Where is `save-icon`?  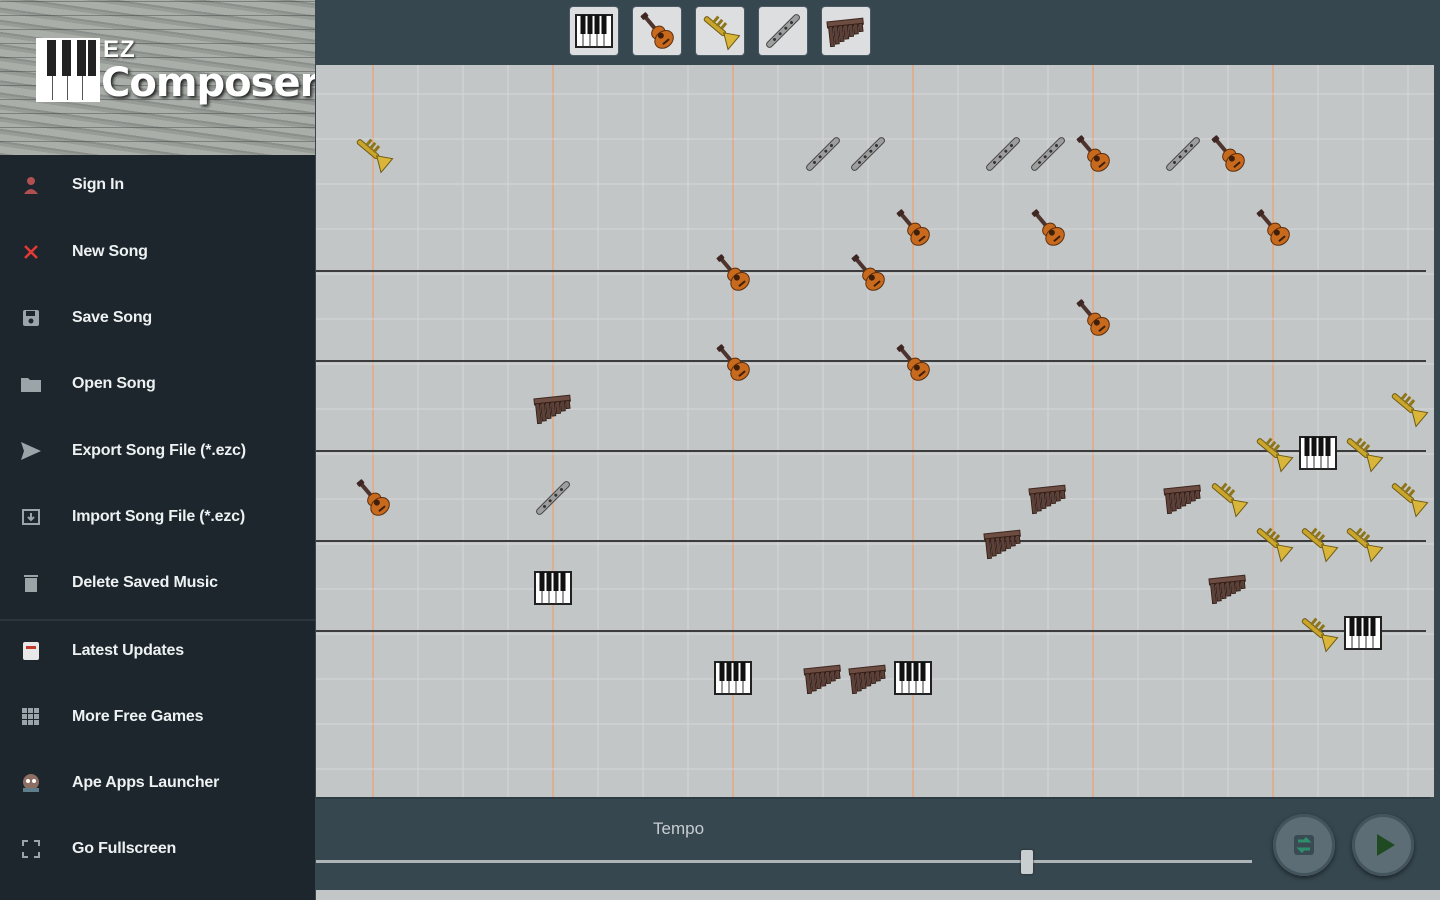 save-icon is located at coordinates (31, 318).